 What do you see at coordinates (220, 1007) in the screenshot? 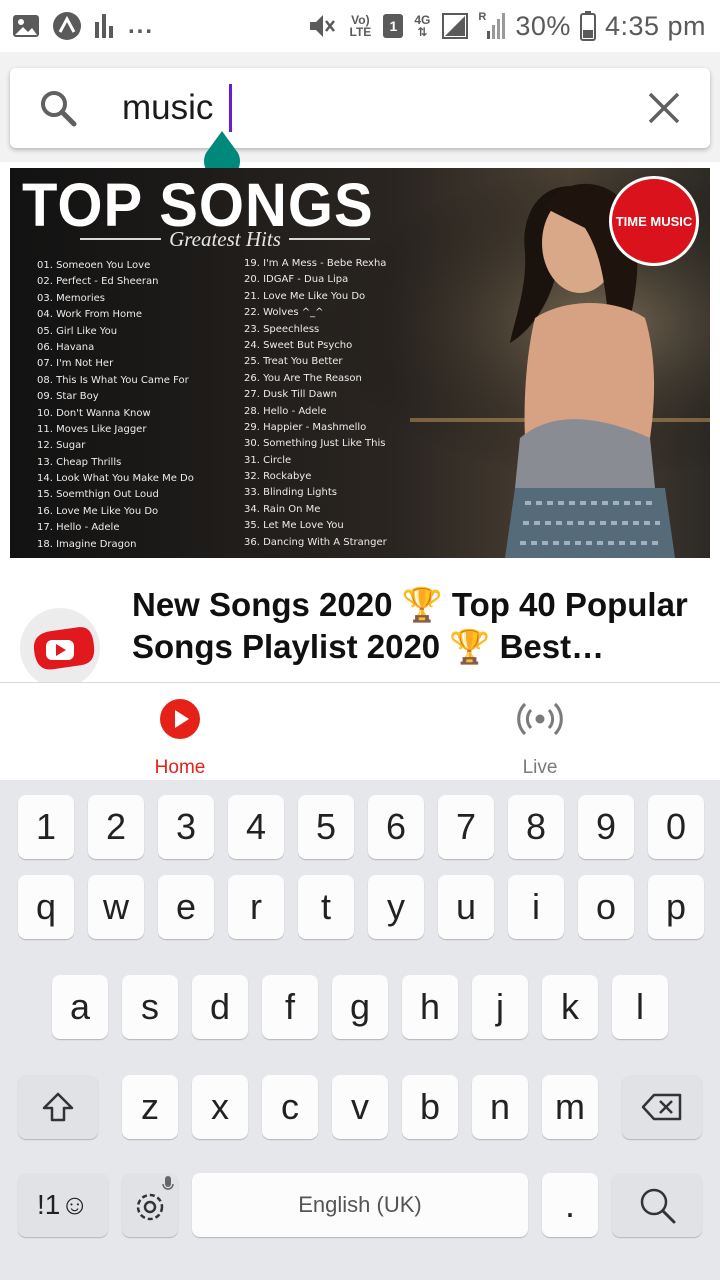
I see `key-d: d` at bounding box center [220, 1007].